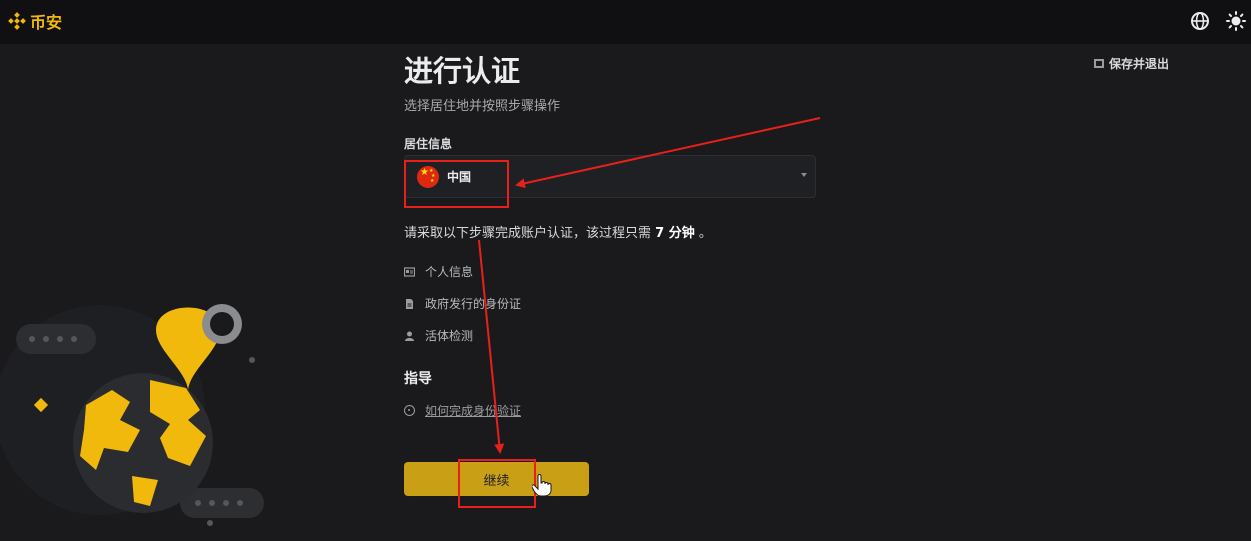  What do you see at coordinates (491, 346) in the screenshot?
I see `arrow-to-continue` at bounding box center [491, 346].